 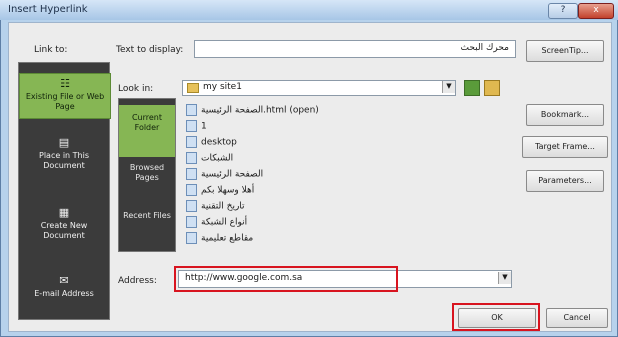 What do you see at coordinates (220, 190) in the screenshot?
I see `list-item: أهلا وسهلا بكم` at bounding box center [220, 190].